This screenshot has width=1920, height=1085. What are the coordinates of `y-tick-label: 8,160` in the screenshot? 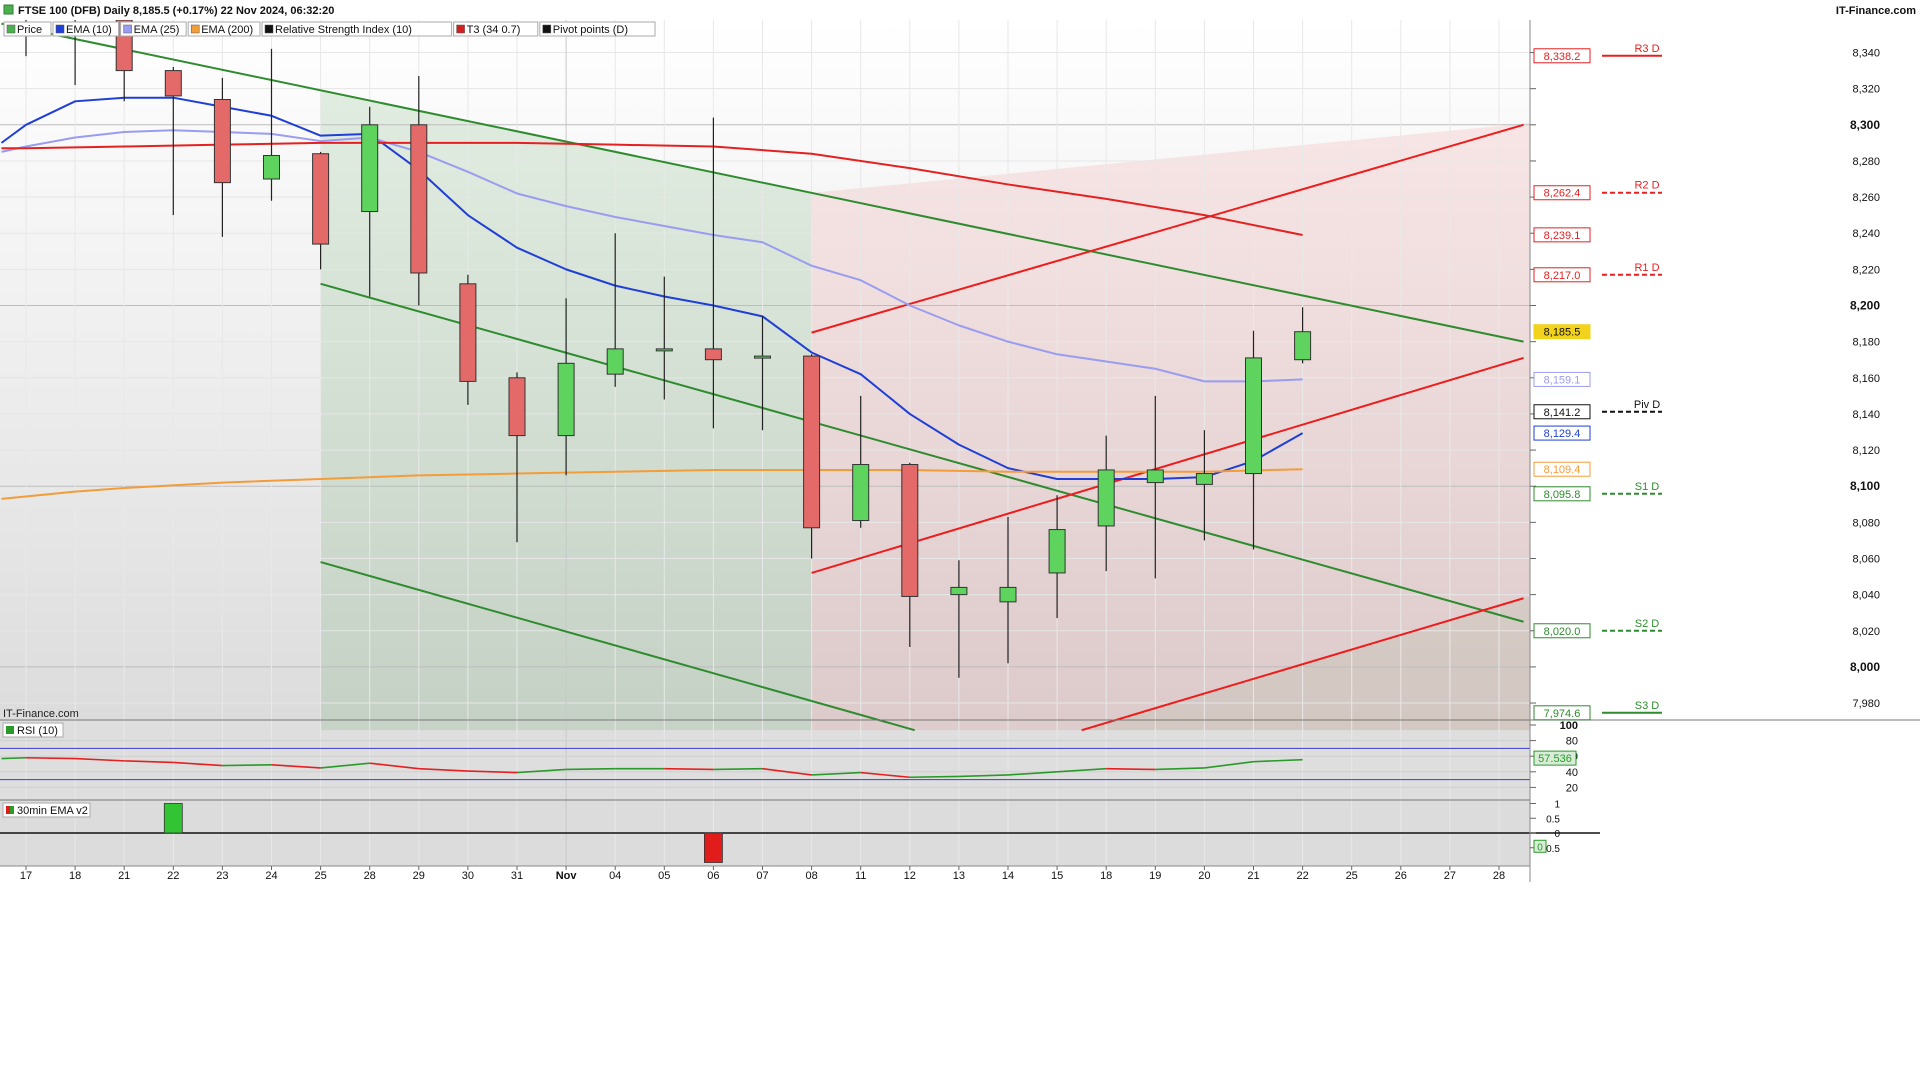 It's located at (1866, 379).